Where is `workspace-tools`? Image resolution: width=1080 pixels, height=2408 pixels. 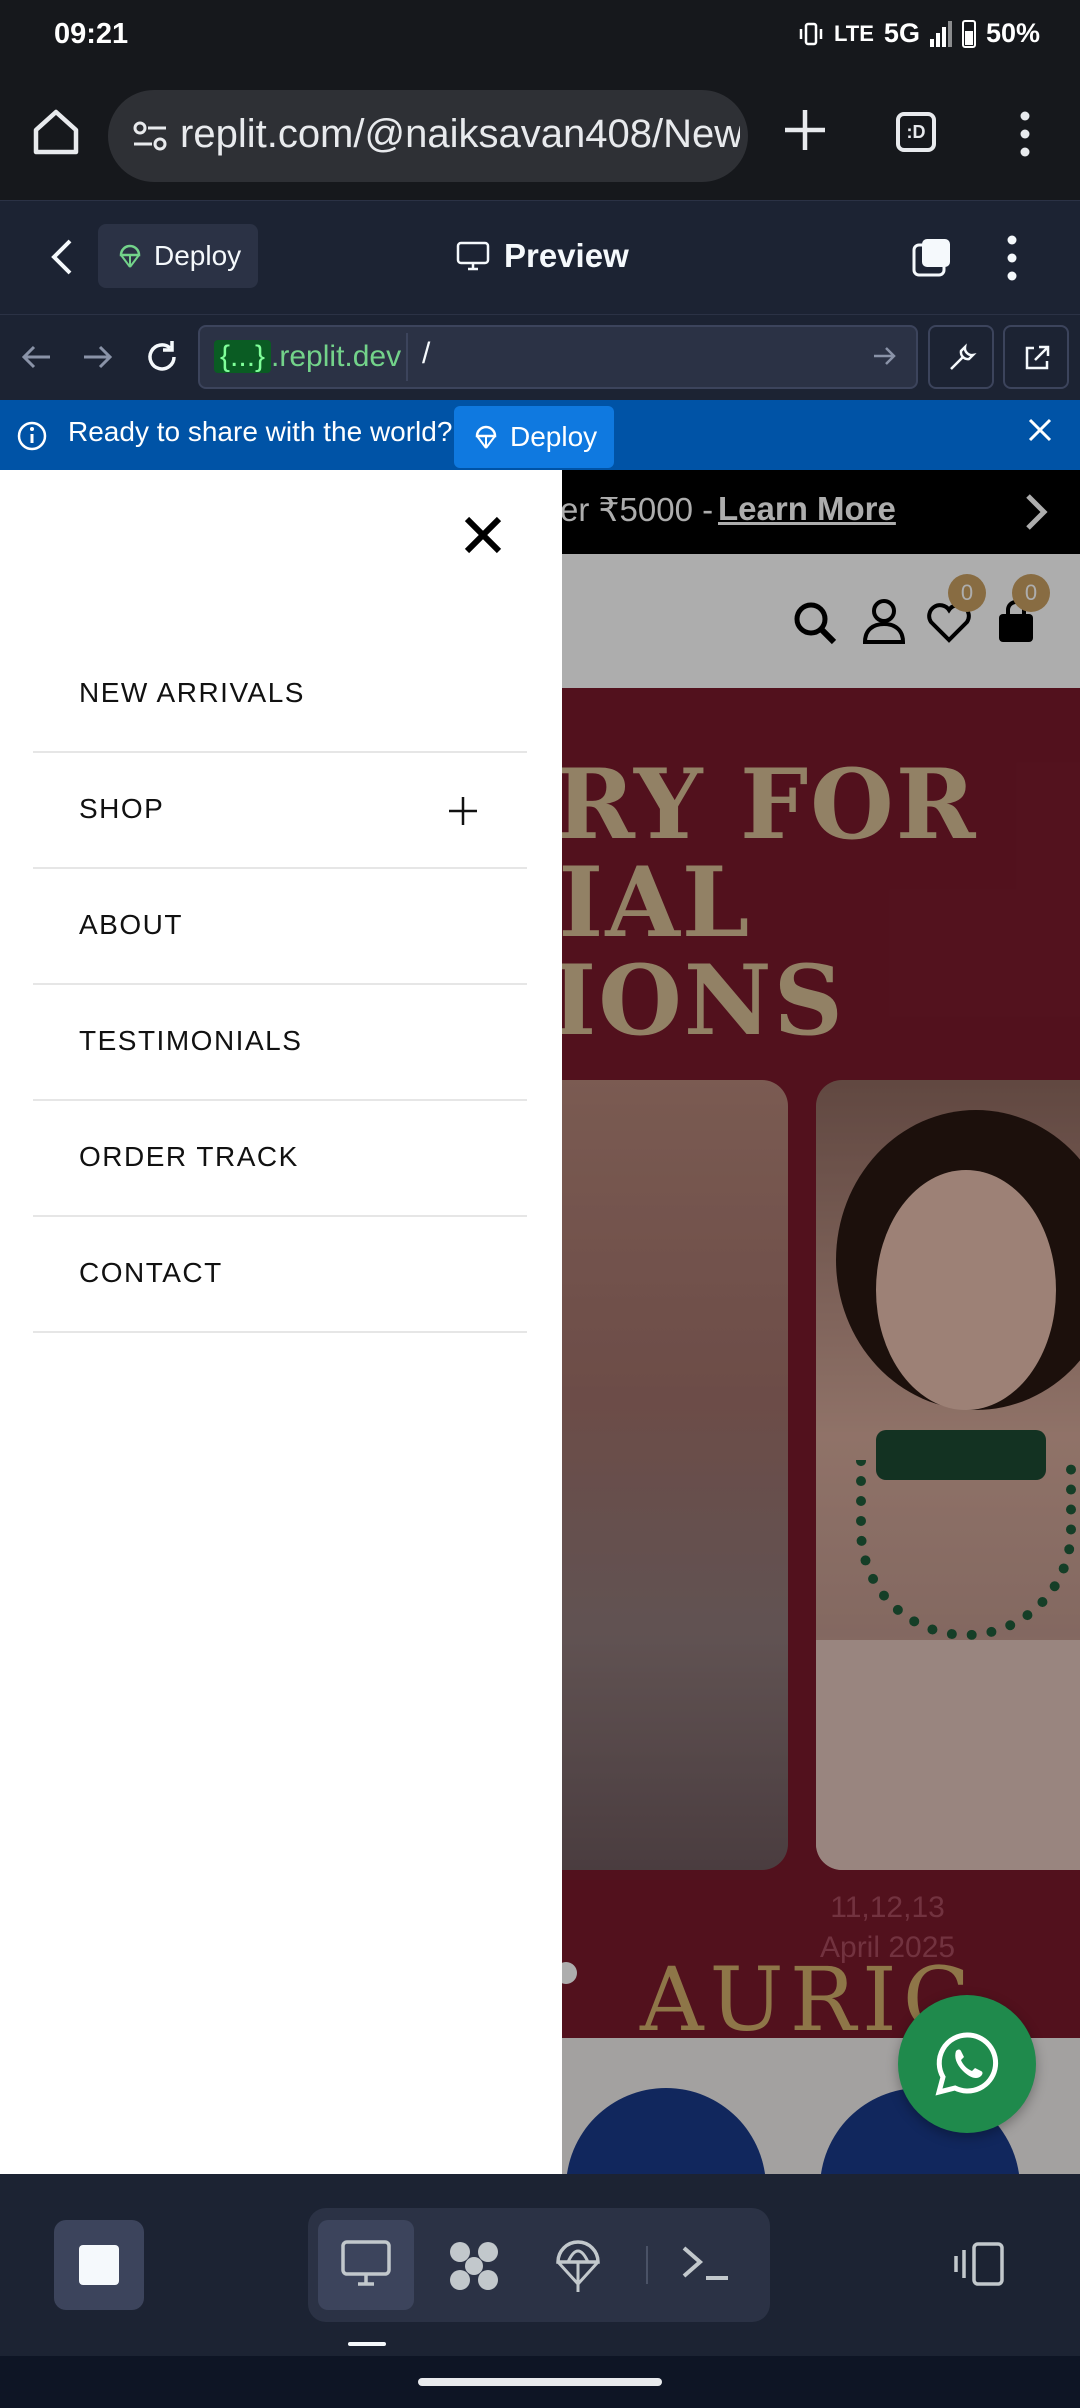 workspace-tools is located at coordinates (539, 2265).